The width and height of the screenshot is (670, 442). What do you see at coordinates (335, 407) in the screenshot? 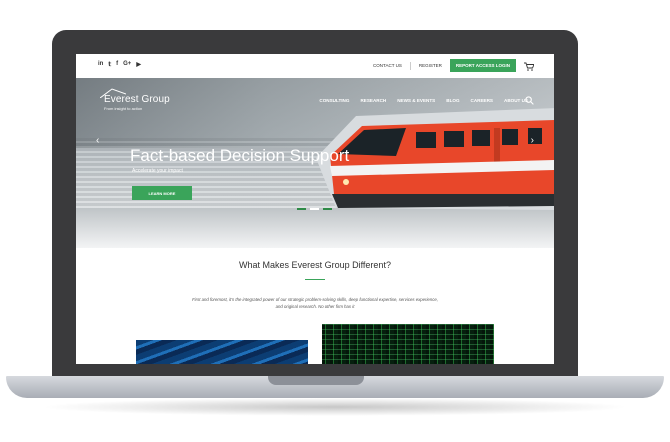
I see `laptop-shadow` at bounding box center [335, 407].